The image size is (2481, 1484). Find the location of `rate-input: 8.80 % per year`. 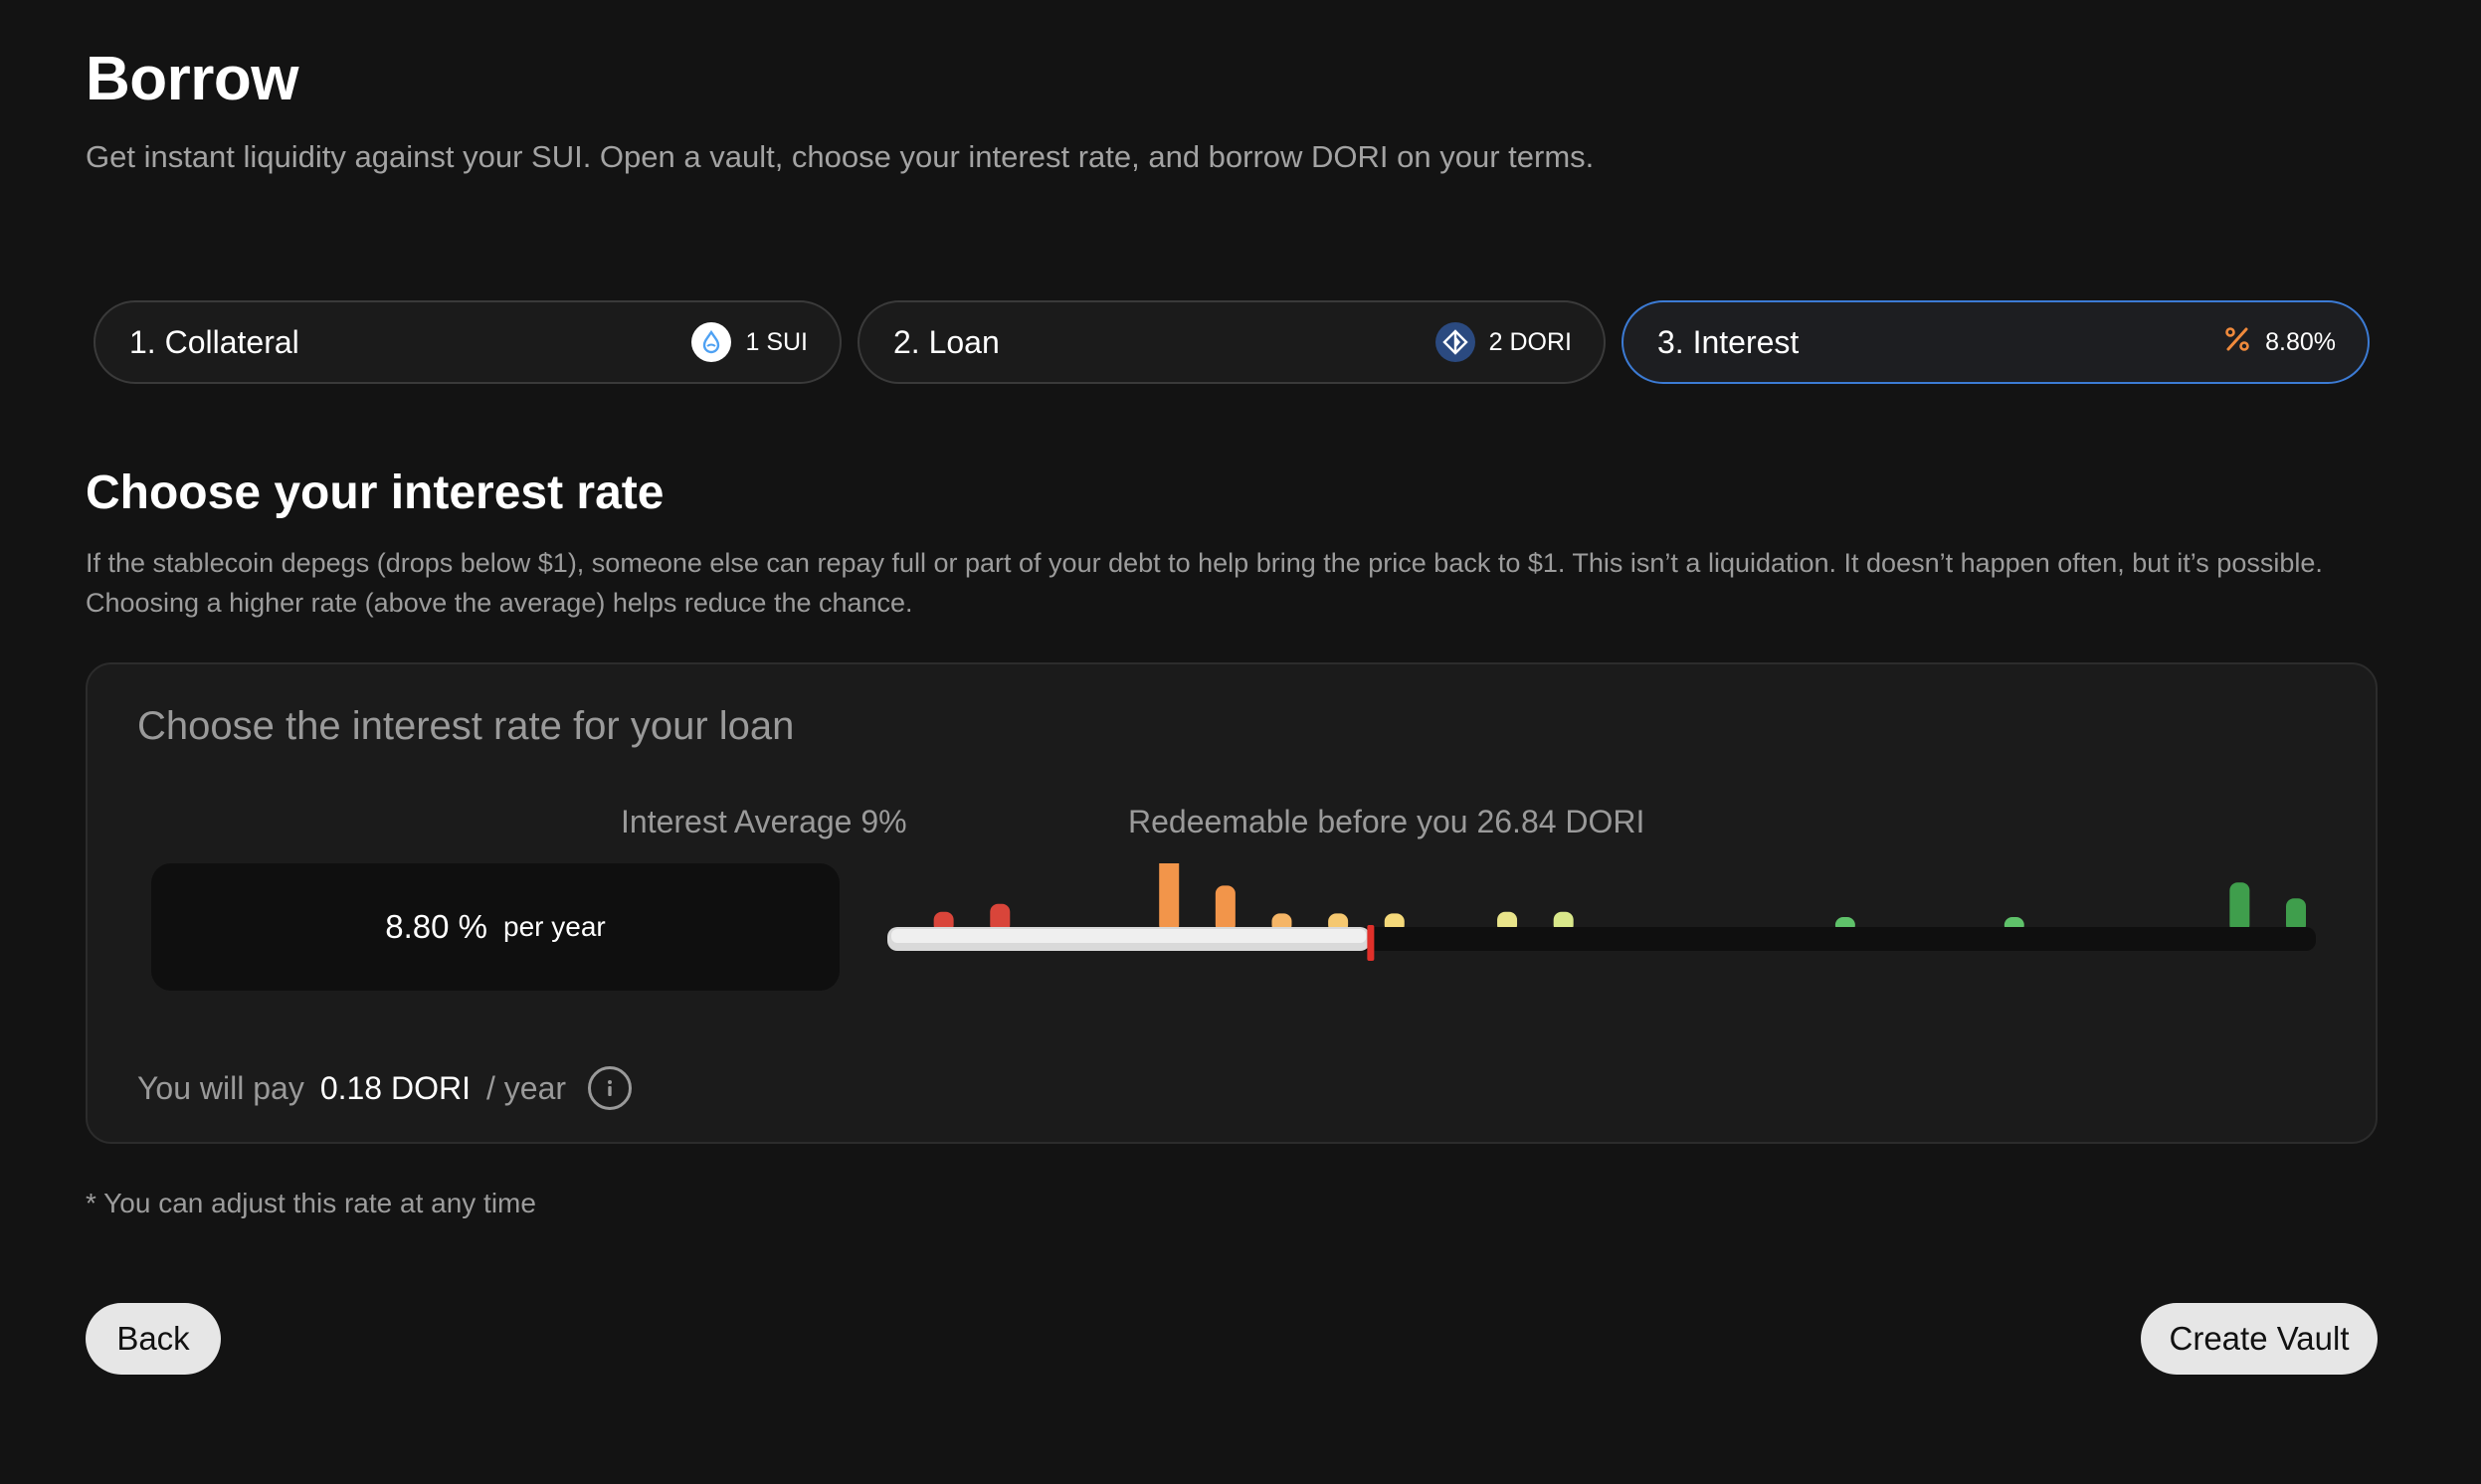

rate-input: 8.80 % per year is located at coordinates (495, 927).